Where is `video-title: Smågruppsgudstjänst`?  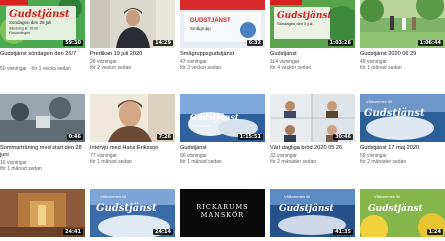 video-title: Smågruppsgudstjänst is located at coordinates (222, 54).